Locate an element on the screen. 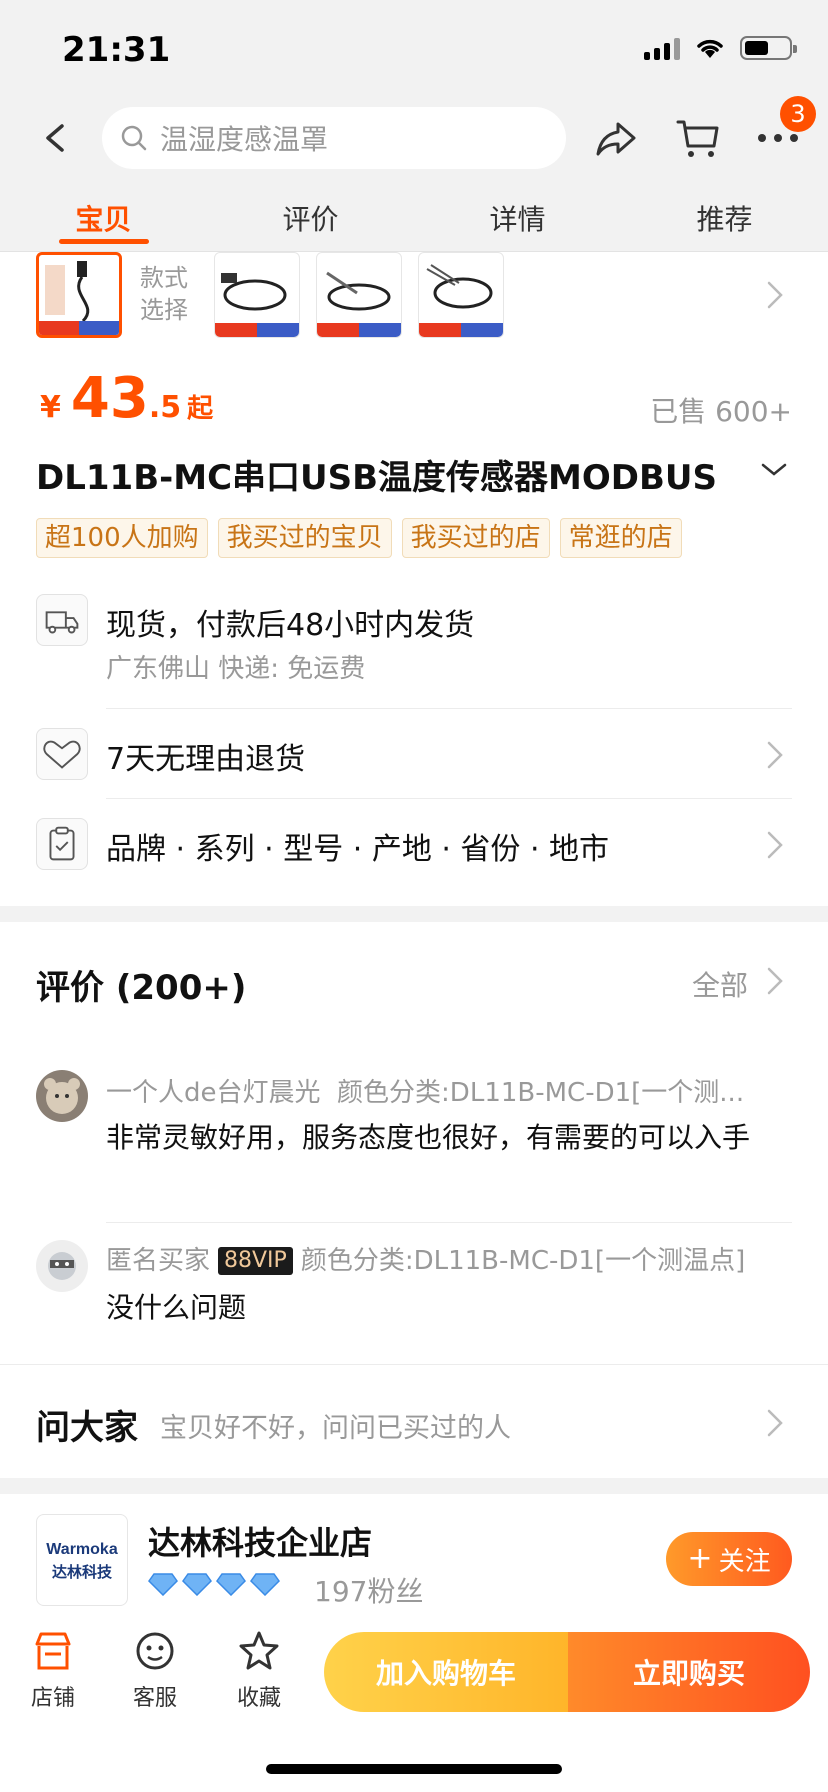 This screenshot has height=1792, width=828. tab-item: 宝贝 is located at coordinates (103, 222).